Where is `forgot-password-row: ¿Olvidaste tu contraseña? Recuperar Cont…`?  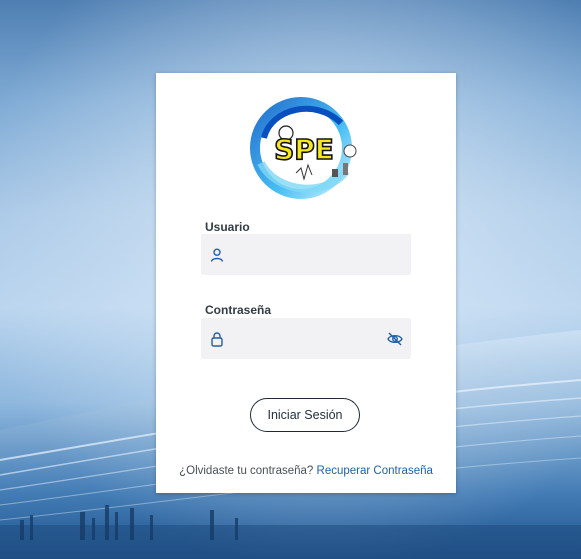 forgot-password-row: ¿Olvidaste tu contraseña? Recuperar Cont… is located at coordinates (306, 471).